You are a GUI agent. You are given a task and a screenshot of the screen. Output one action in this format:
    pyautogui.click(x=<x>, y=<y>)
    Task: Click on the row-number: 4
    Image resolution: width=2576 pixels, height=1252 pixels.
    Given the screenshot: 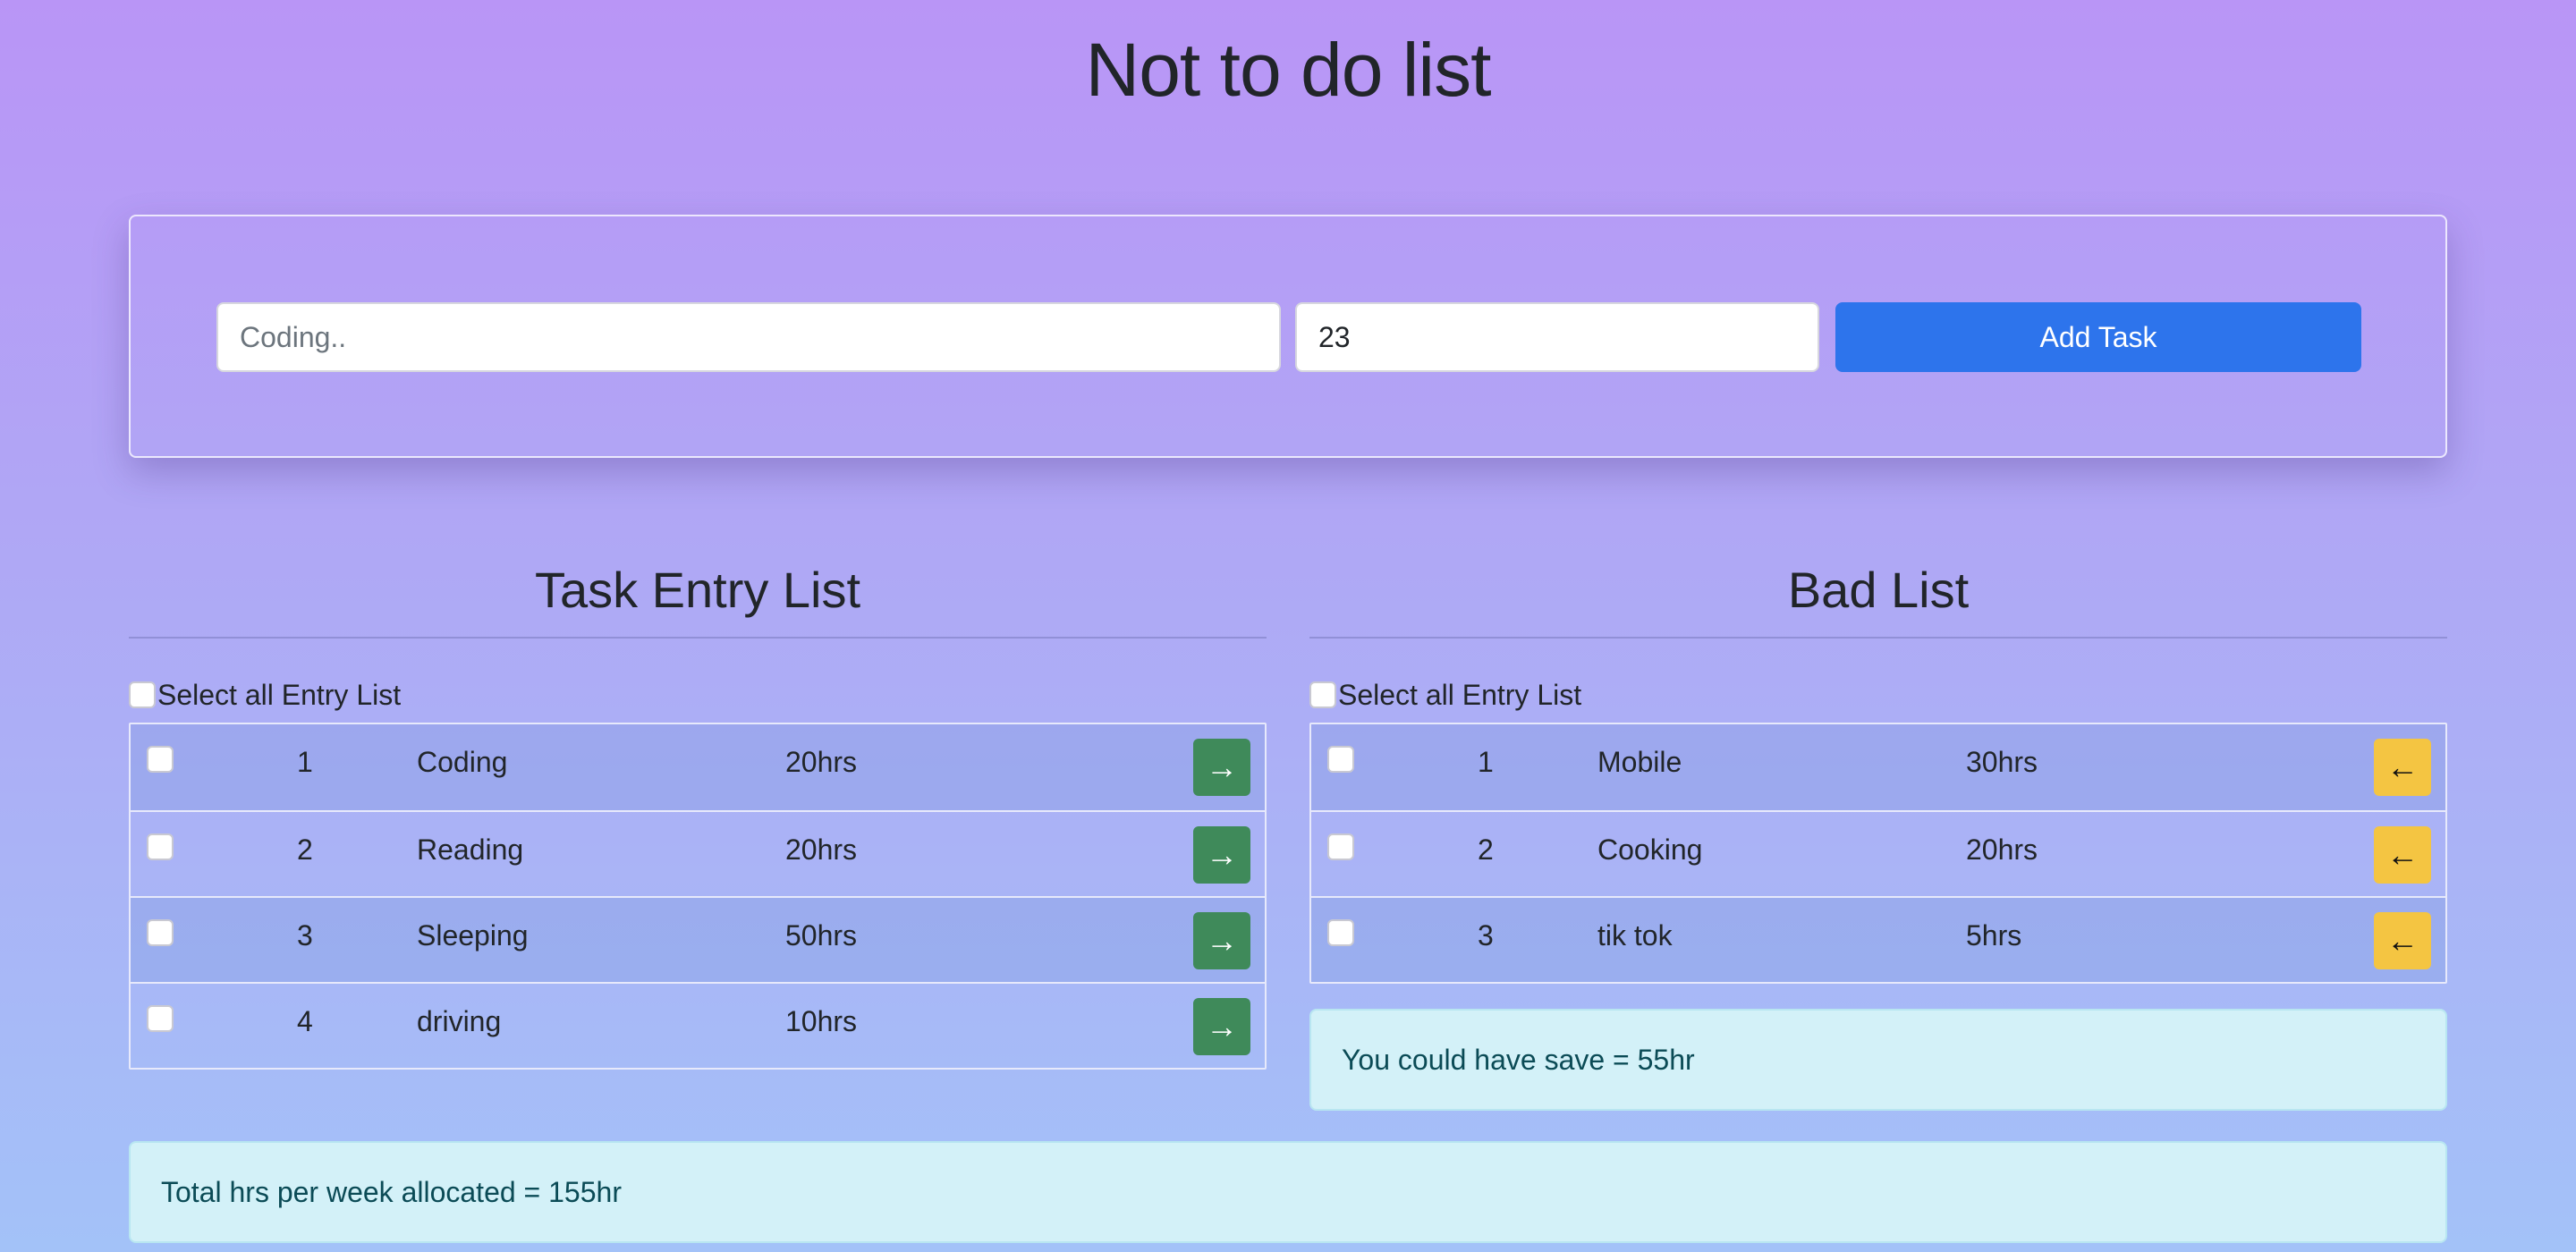 What is the action you would take?
    pyautogui.click(x=305, y=1021)
    